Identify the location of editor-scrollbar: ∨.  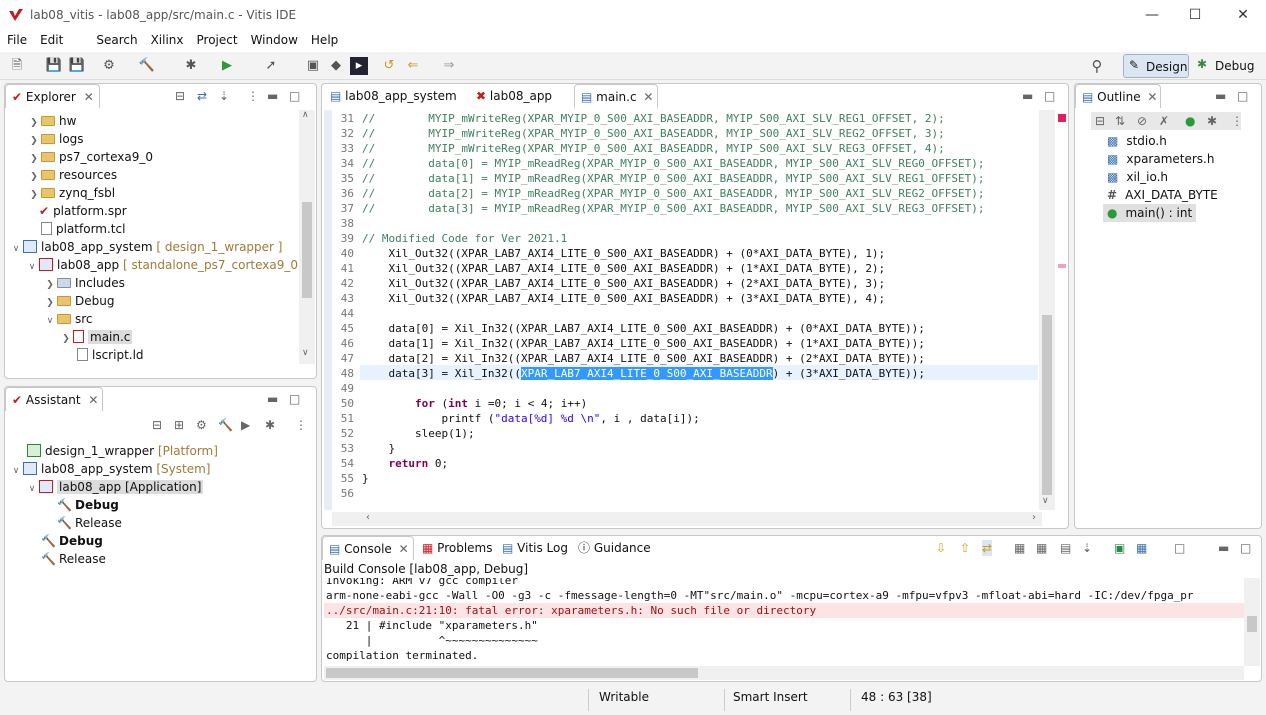
(1047, 310).